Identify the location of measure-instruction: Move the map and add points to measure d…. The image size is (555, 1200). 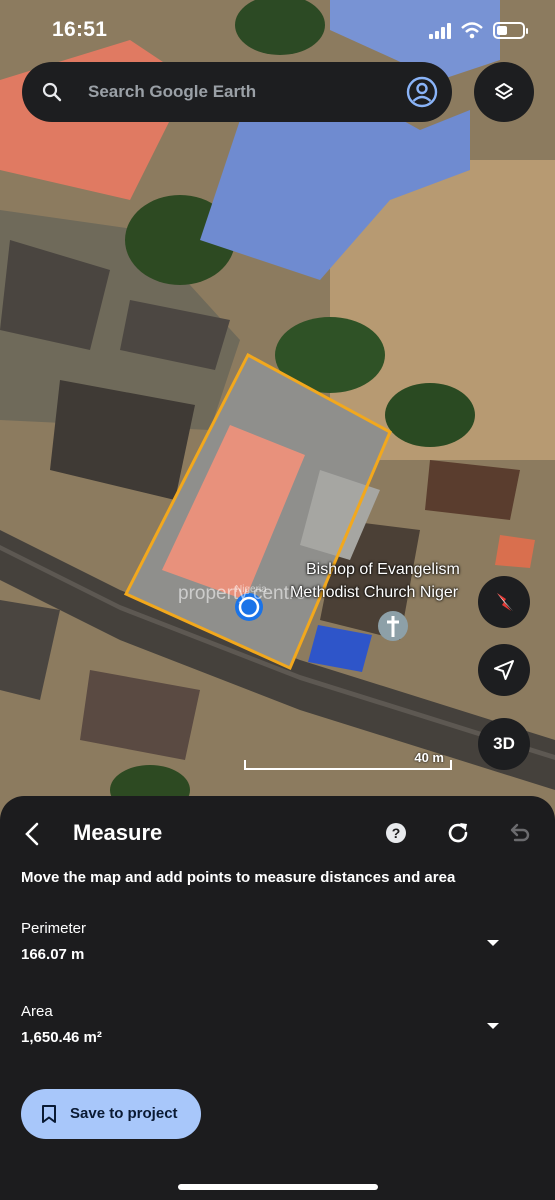
(238, 877).